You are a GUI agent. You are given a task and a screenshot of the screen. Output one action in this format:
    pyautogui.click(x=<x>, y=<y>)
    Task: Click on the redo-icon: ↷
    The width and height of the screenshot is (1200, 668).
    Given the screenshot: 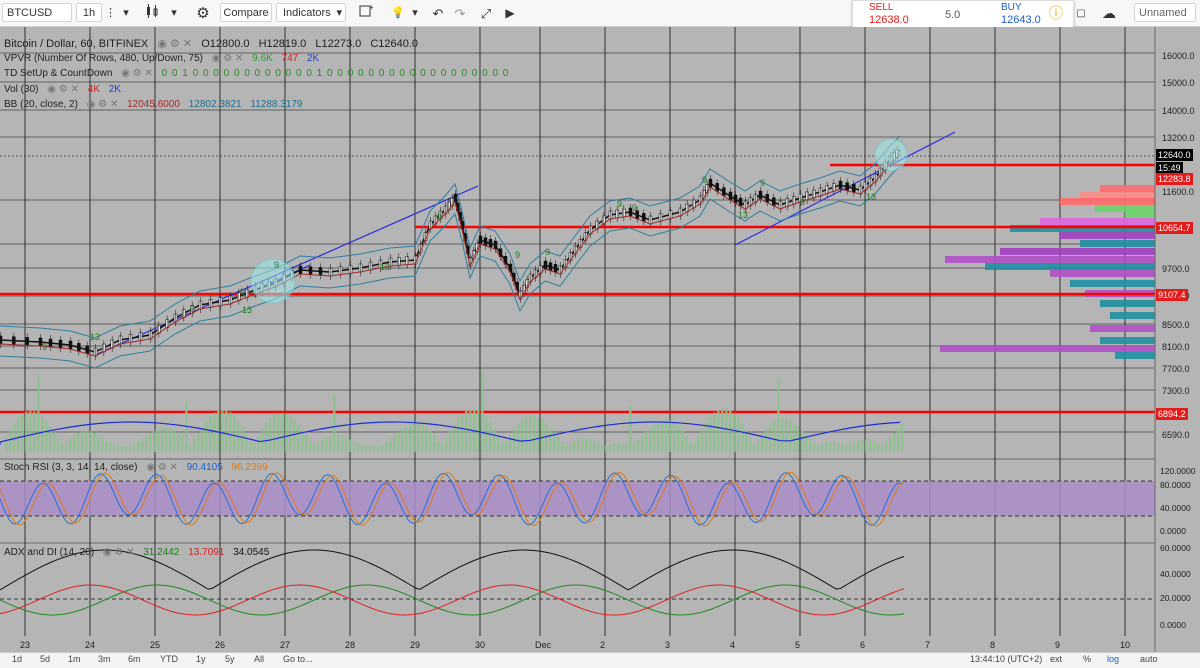 What is the action you would take?
    pyautogui.click(x=460, y=12)
    